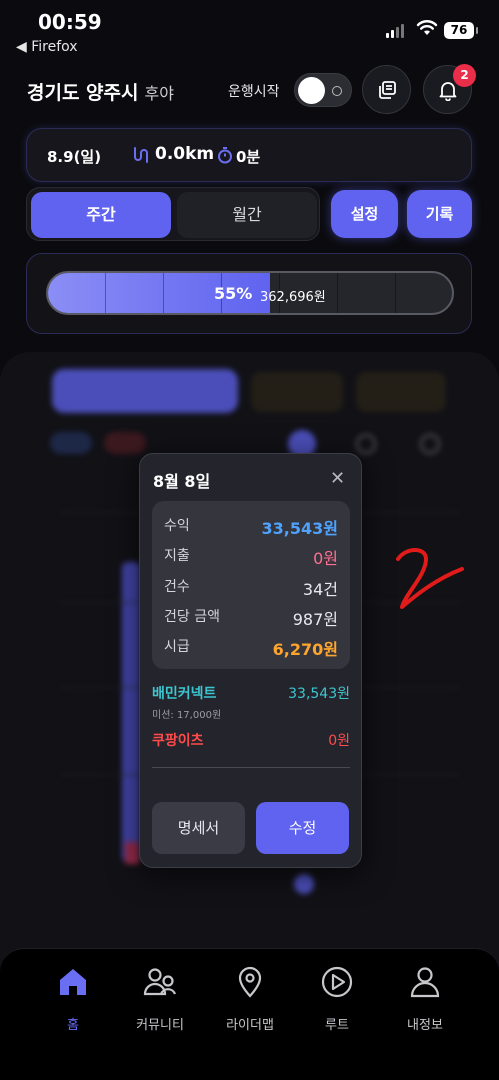 The image size is (499, 1080). Describe the element at coordinates (395, 31) in the screenshot. I see `cellular-signal-icon` at that location.